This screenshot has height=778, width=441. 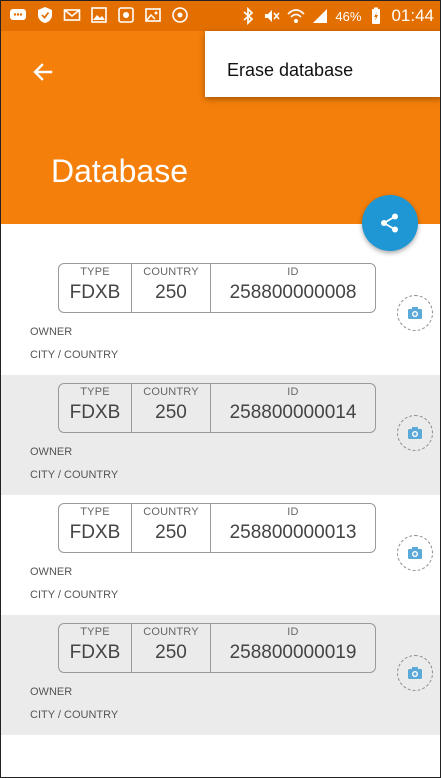 I want to click on share-icon, so click(x=389, y=223).